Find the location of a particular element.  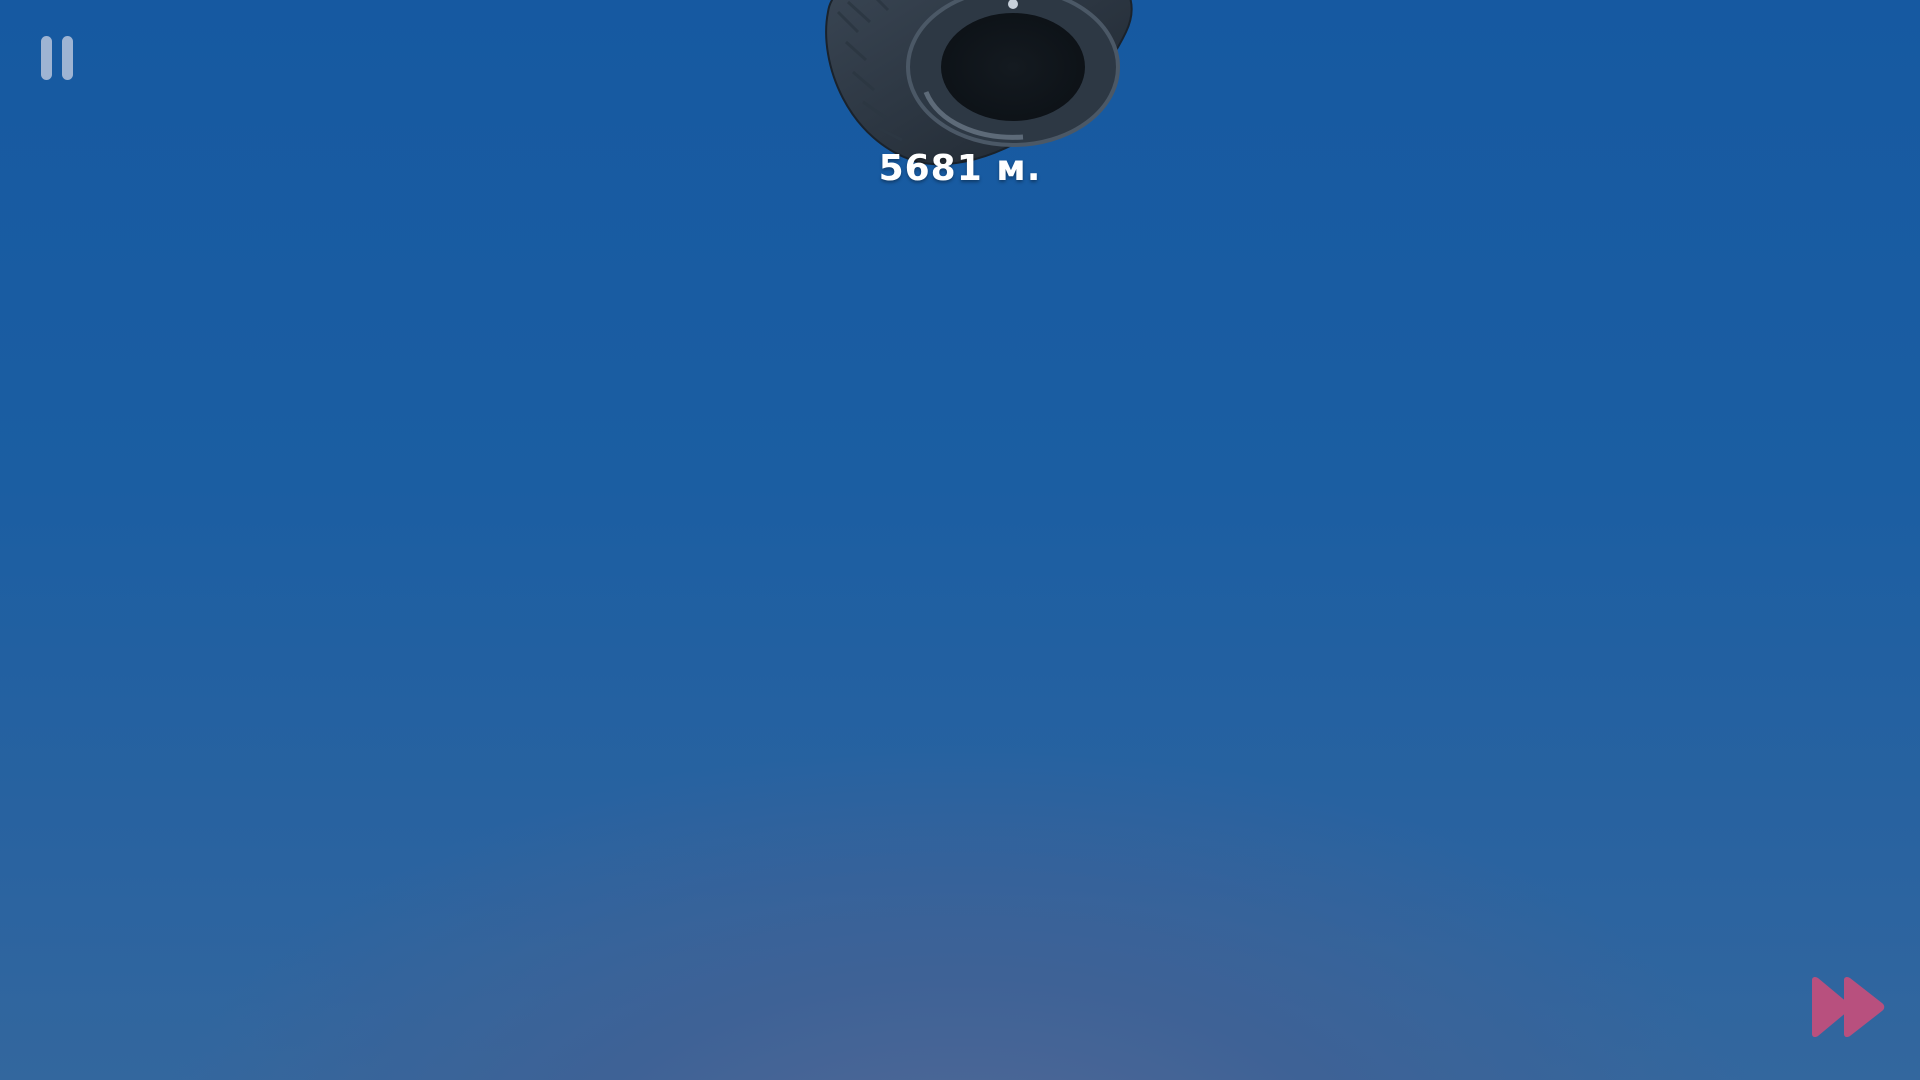

pause-icon-bar-right is located at coordinates (67, 58).